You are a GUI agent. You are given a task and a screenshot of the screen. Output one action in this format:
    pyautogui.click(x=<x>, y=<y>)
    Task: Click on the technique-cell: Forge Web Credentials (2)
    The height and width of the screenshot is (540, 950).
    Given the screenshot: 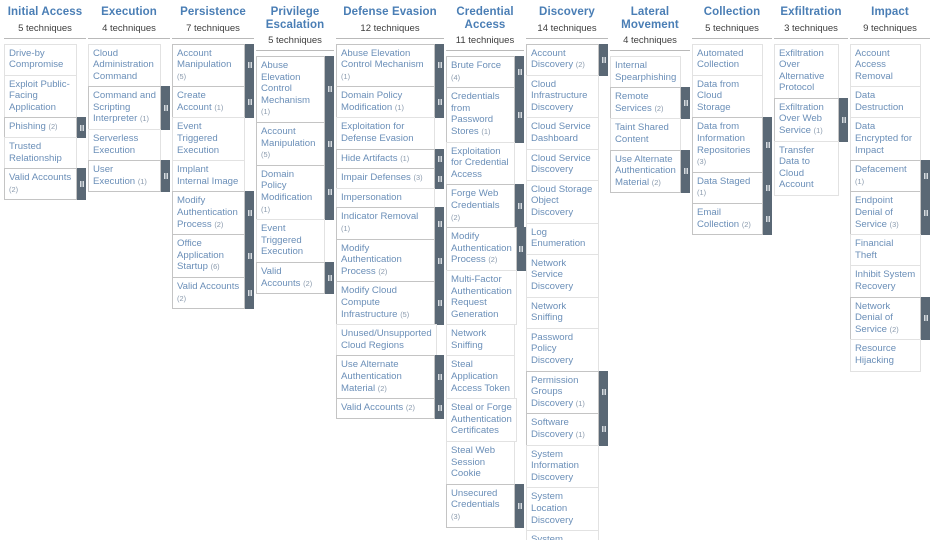 What is the action you would take?
    pyautogui.click(x=485, y=206)
    